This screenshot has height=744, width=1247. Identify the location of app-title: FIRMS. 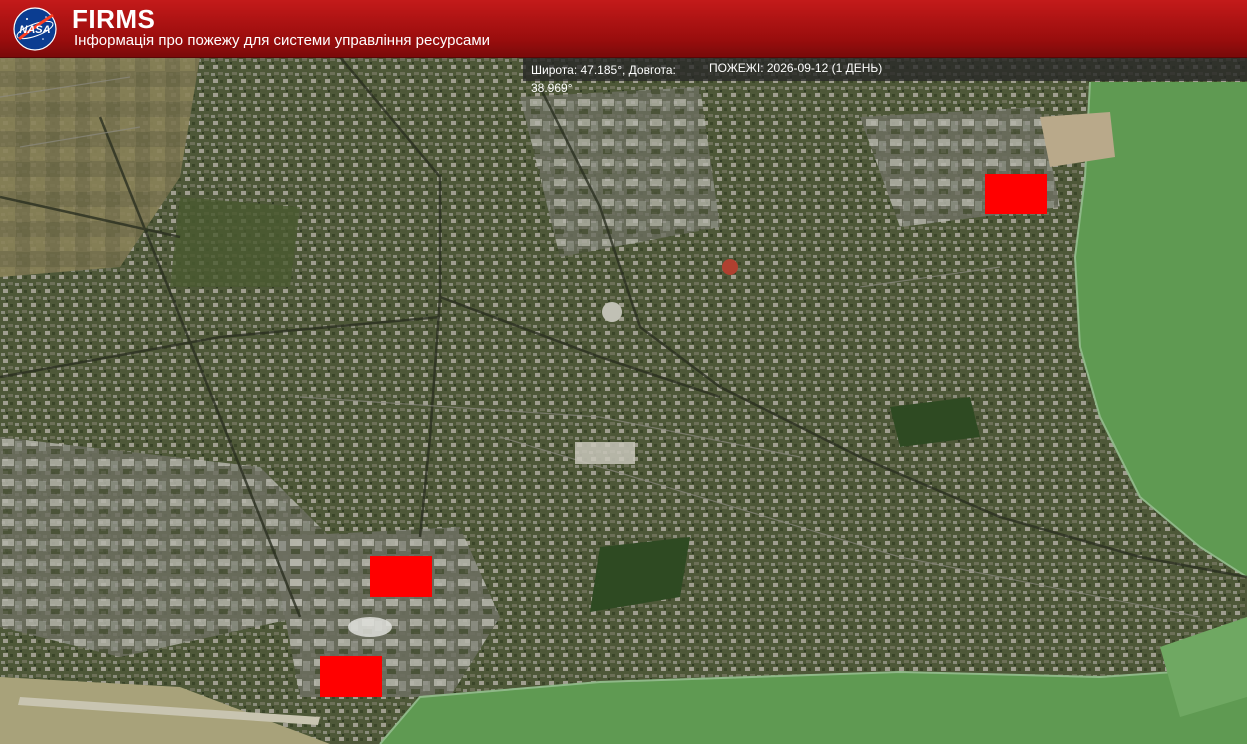
(114, 19).